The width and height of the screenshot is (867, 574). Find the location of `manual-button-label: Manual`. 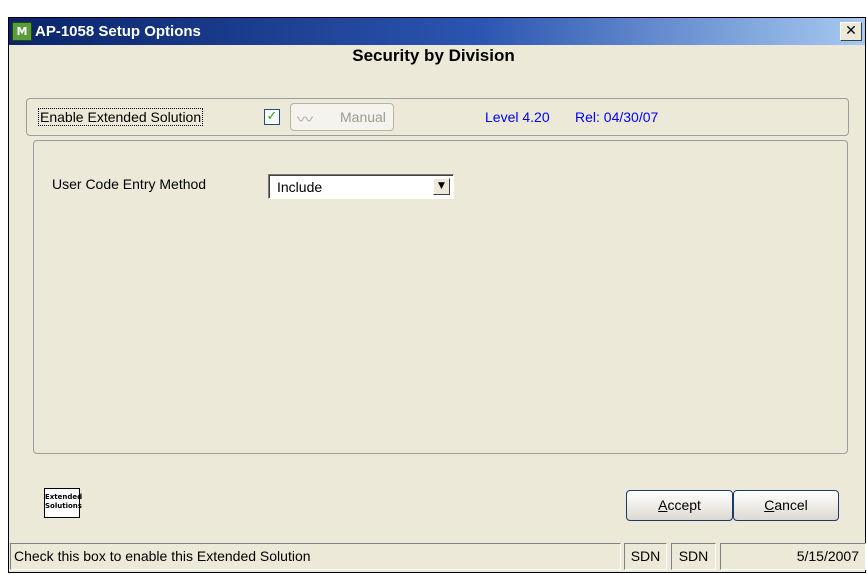

manual-button-label: Manual is located at coordinates (363, 117).